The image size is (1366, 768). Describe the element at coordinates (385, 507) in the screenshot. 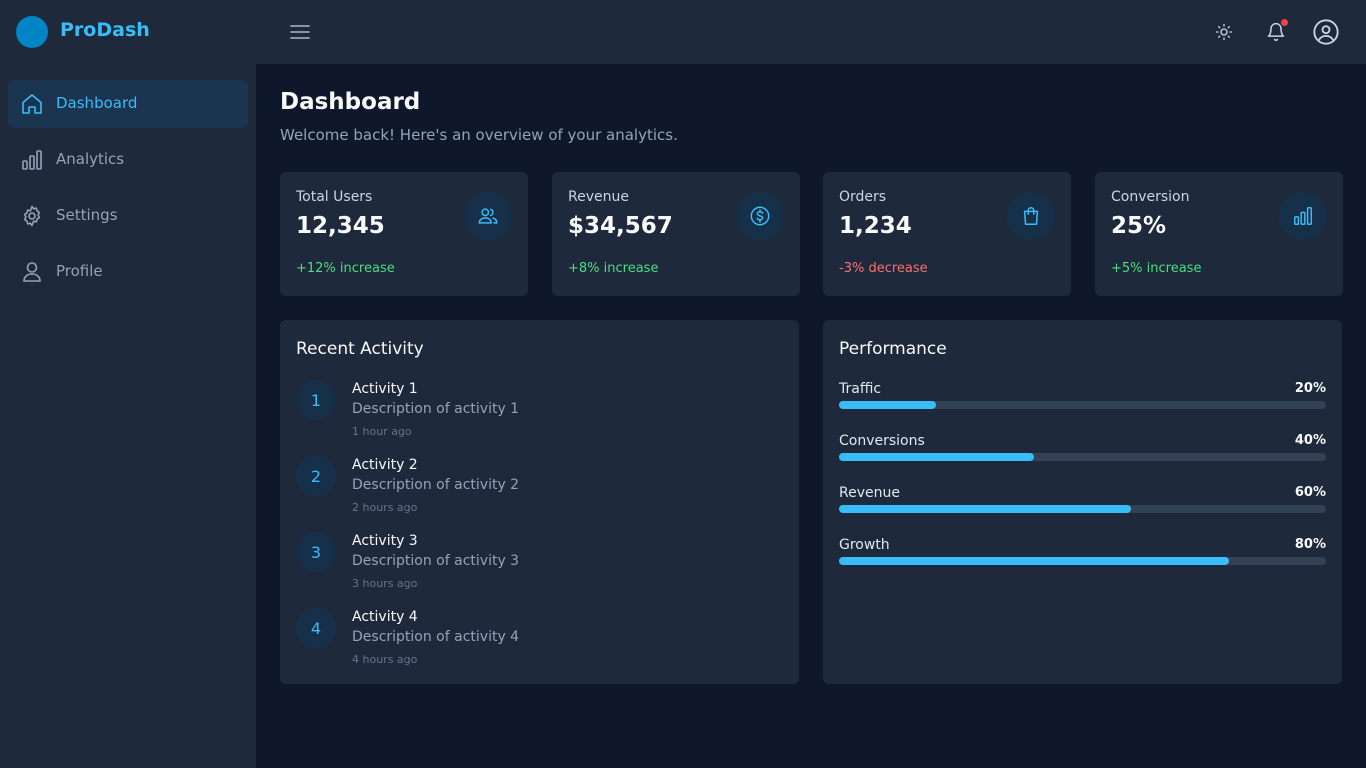

I see `activity-time: 2 hours ago` at that location.